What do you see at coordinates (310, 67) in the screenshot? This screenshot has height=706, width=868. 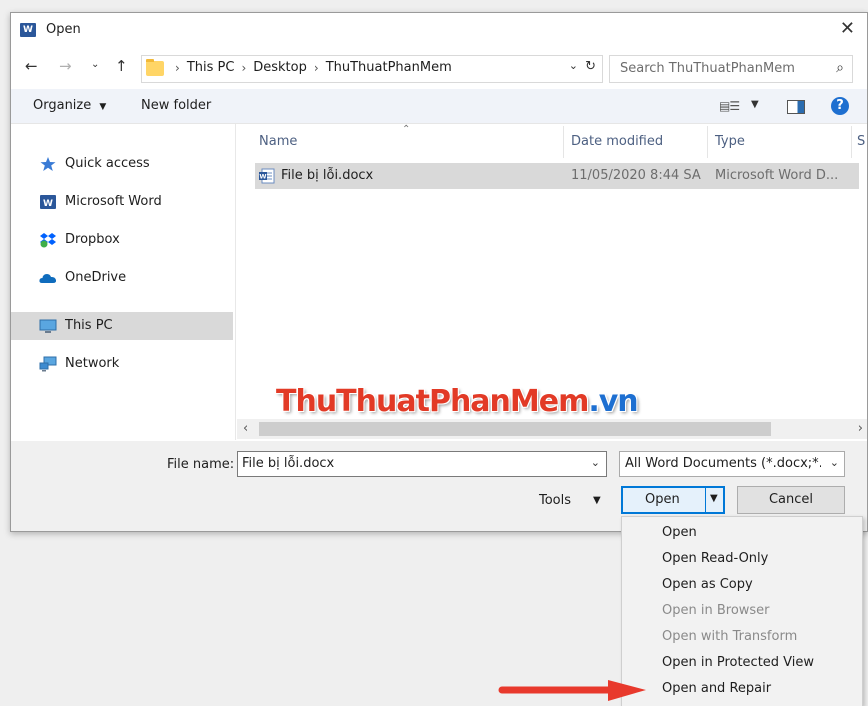 I see `breadcrumb: › This PC › Desktop › ThuThuatPhanMem` at bounding box center [310, 67].